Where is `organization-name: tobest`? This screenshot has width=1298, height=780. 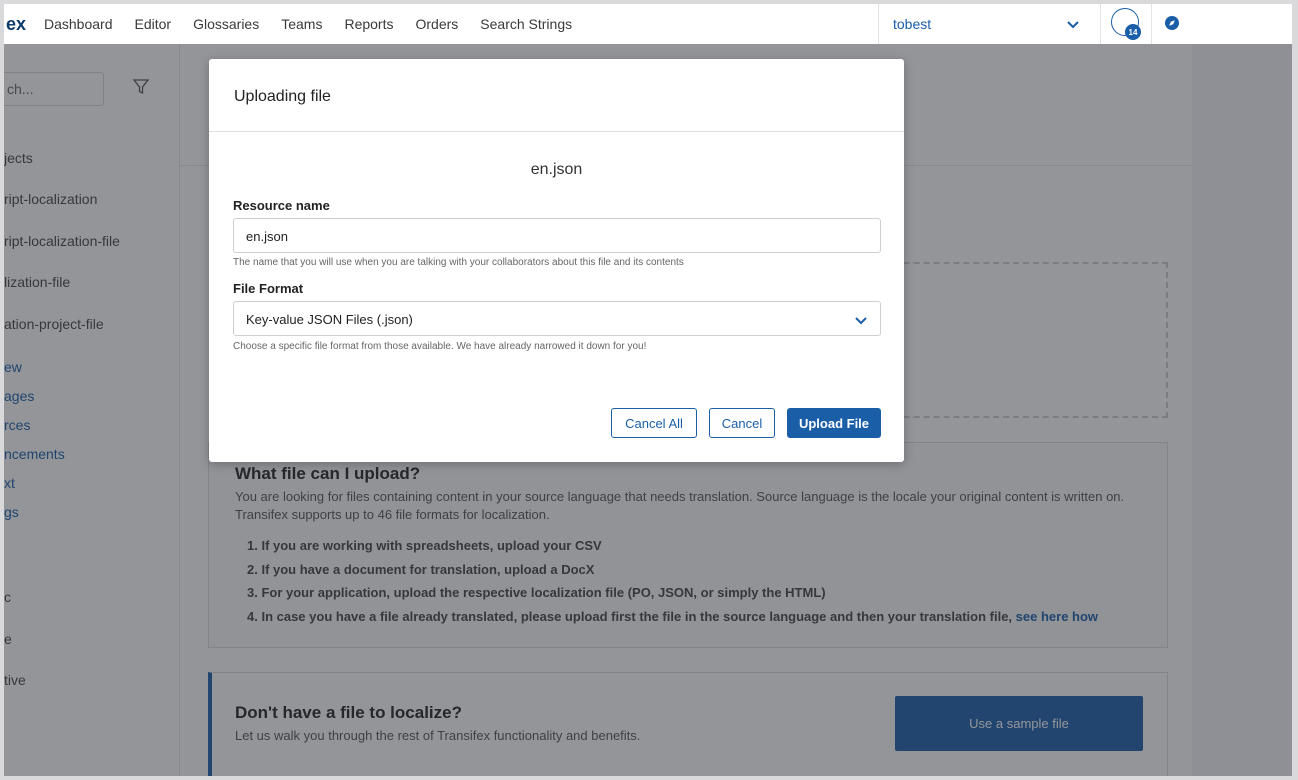
organization-name: tobest is located at coordinates (912, 24).